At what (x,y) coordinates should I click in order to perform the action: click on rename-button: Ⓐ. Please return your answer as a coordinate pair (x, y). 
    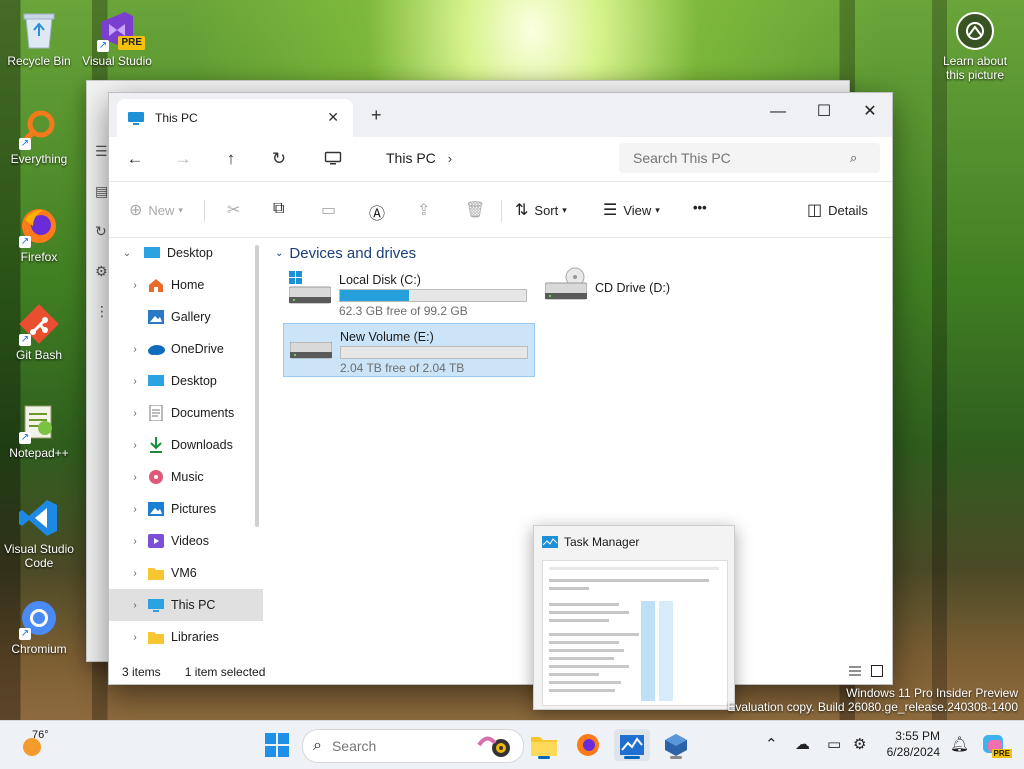
    Looking at the image, I should click on (380, 212).